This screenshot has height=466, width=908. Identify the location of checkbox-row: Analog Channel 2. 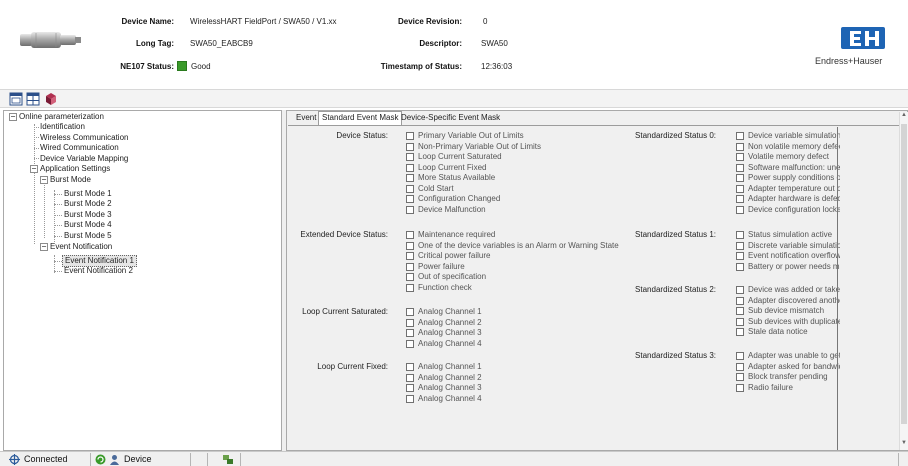
(516, 323).